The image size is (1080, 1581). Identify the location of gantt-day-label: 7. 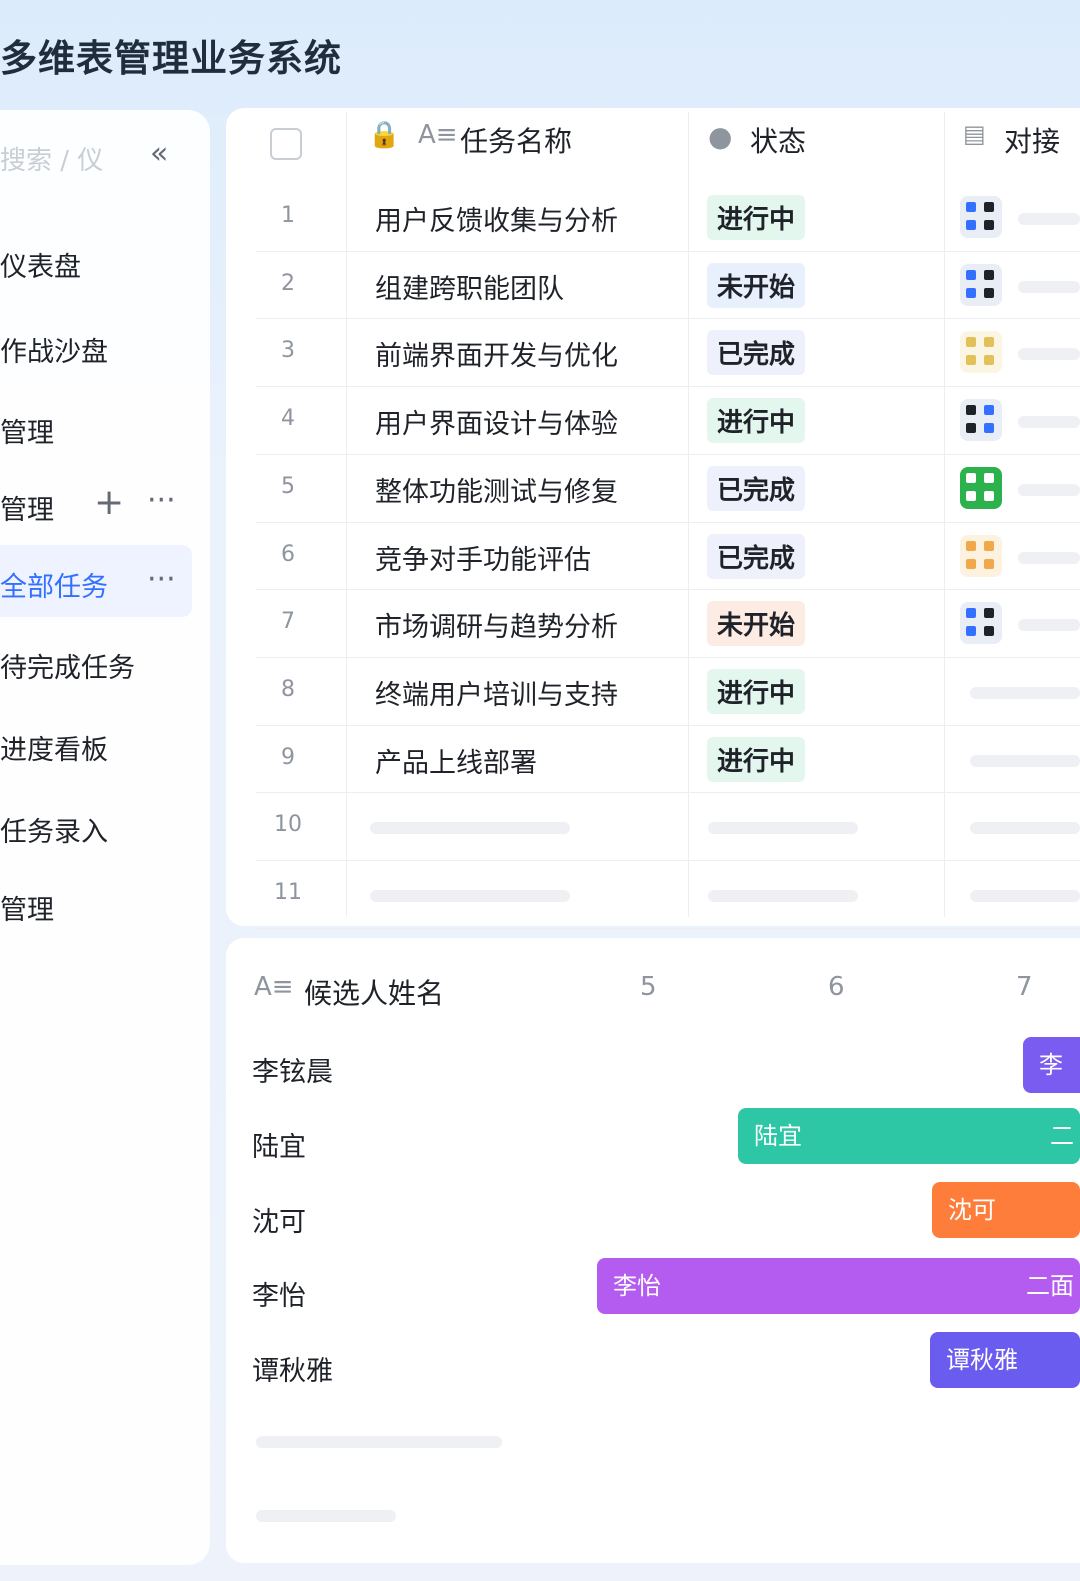
(1024, 987).